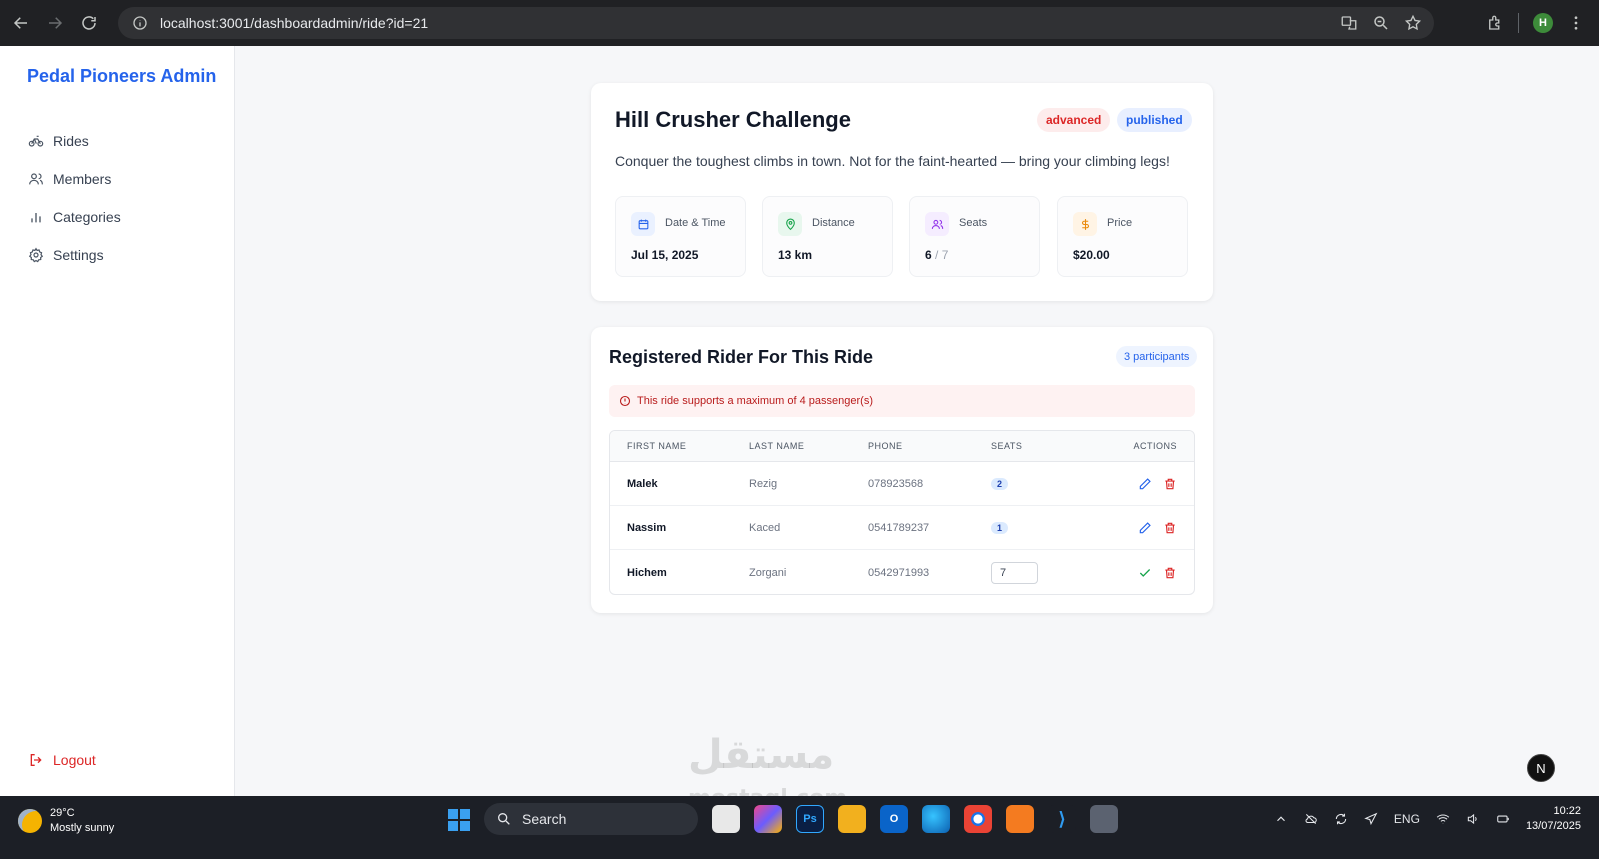 The height and width of the screenshot is (859, 1599). What do you see at coordinates (657, 446) in the screenshot?
I see `column-header: FIRST NAME` at bounding box center [657, 446].